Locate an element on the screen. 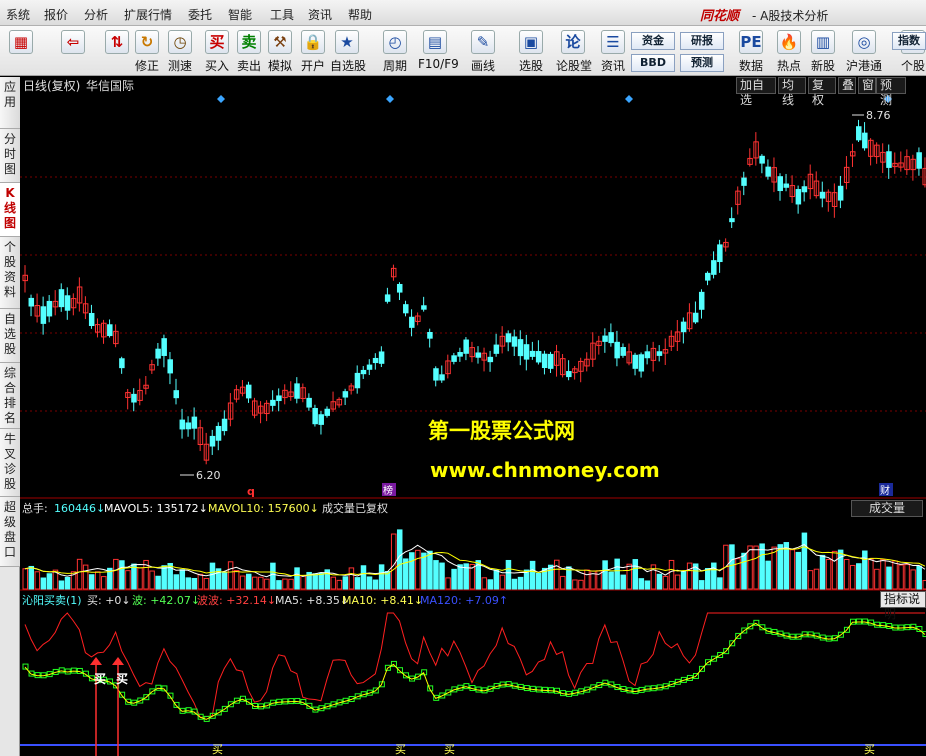 The image size is (926, 756). toolbar-button-stock-screen: ▣ 选股 is located at coordinates (531, 51).